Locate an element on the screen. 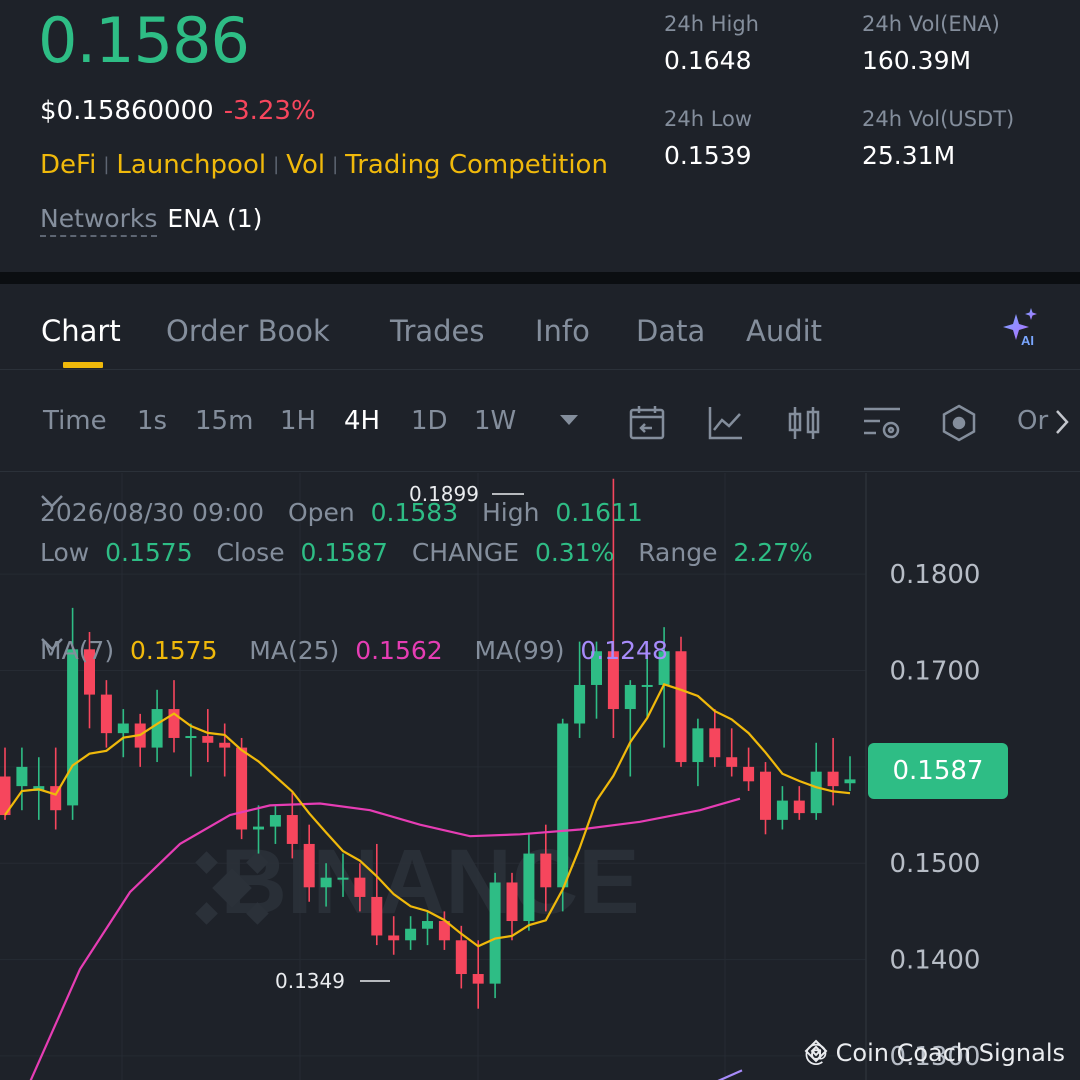 The image size is (1080, 1080). credit-text: @ Coin Coach Signals is located at coordinates (934, 1053).